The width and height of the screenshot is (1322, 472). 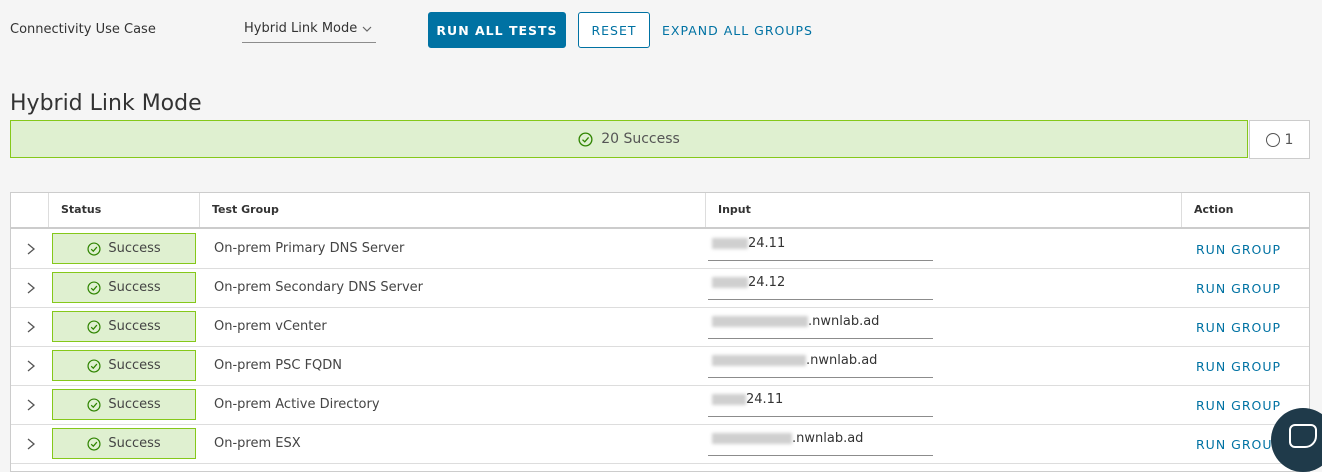 I want to click on test-group-name: On-prem Secondary DNS Server, so click(x=318, y=287).